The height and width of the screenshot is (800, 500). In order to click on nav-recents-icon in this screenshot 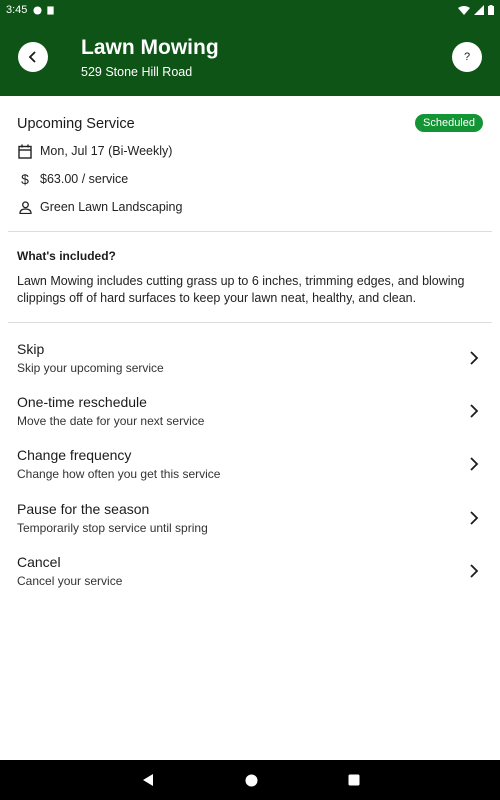, I will do `click(354, 780)`.